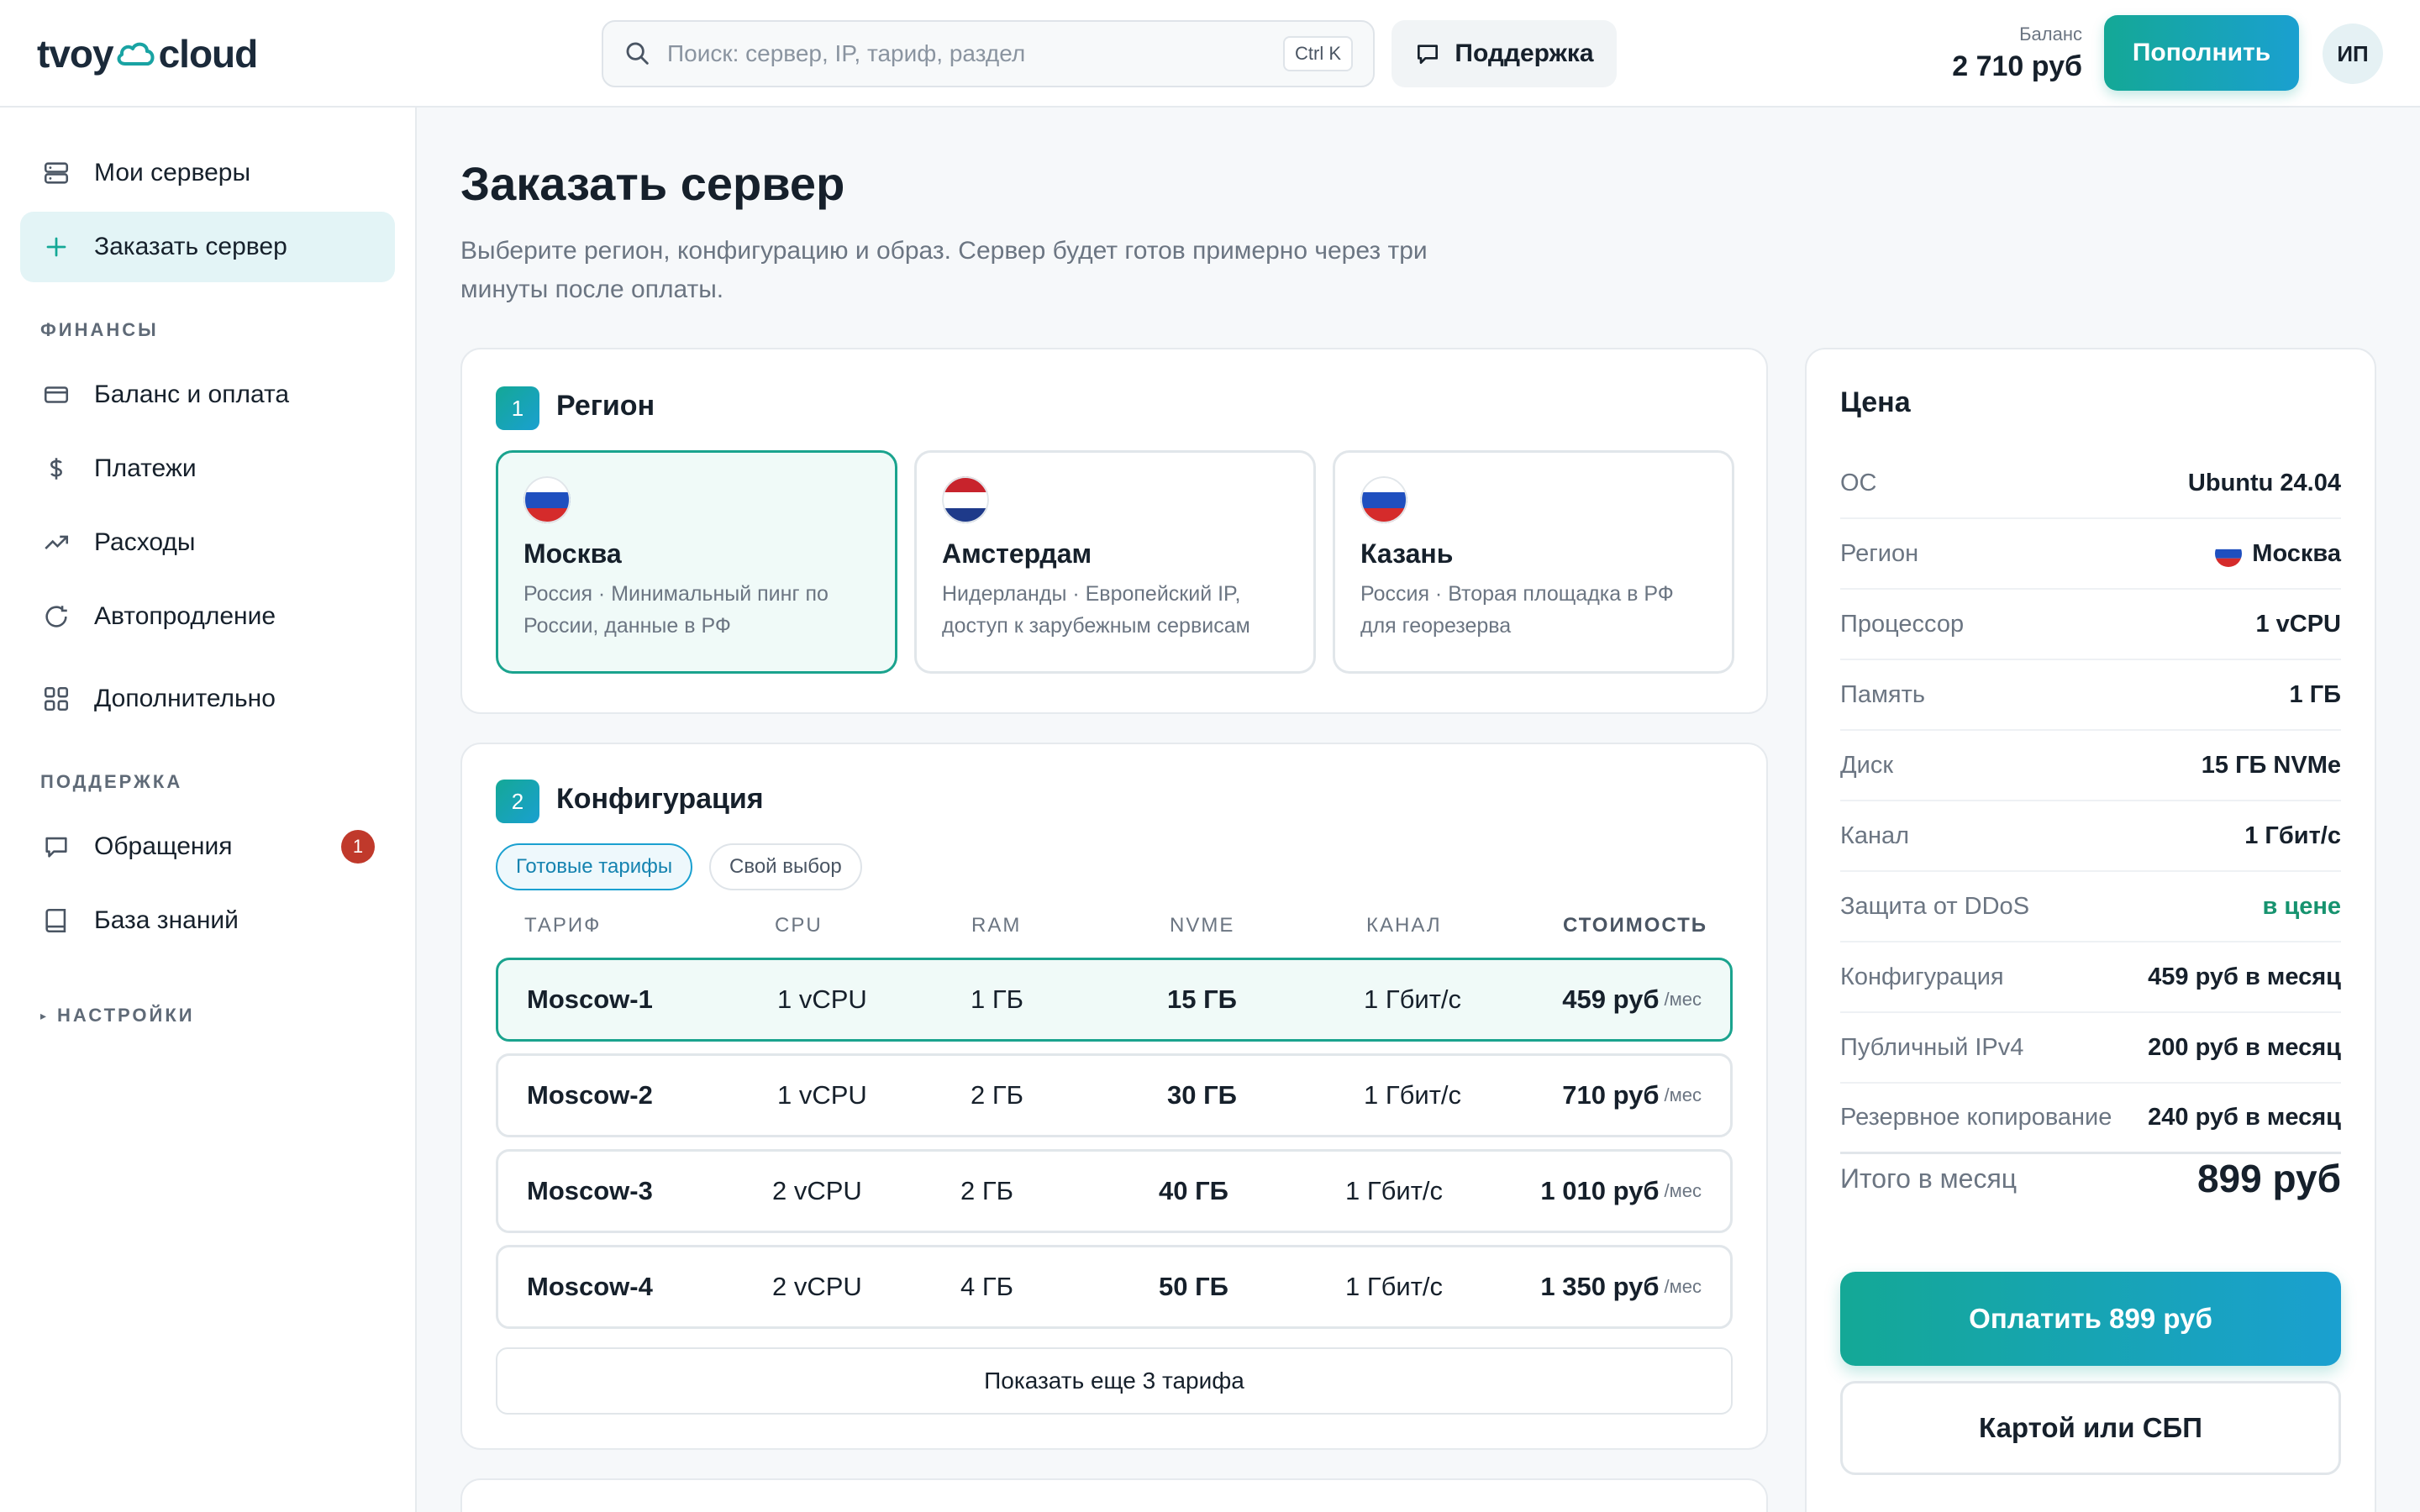 The image size is (2420, 1512). Describe the element at coordinates (1621, 1286) in the screenshot. I see `plan-price: 1 350 руб/мес` at that location.